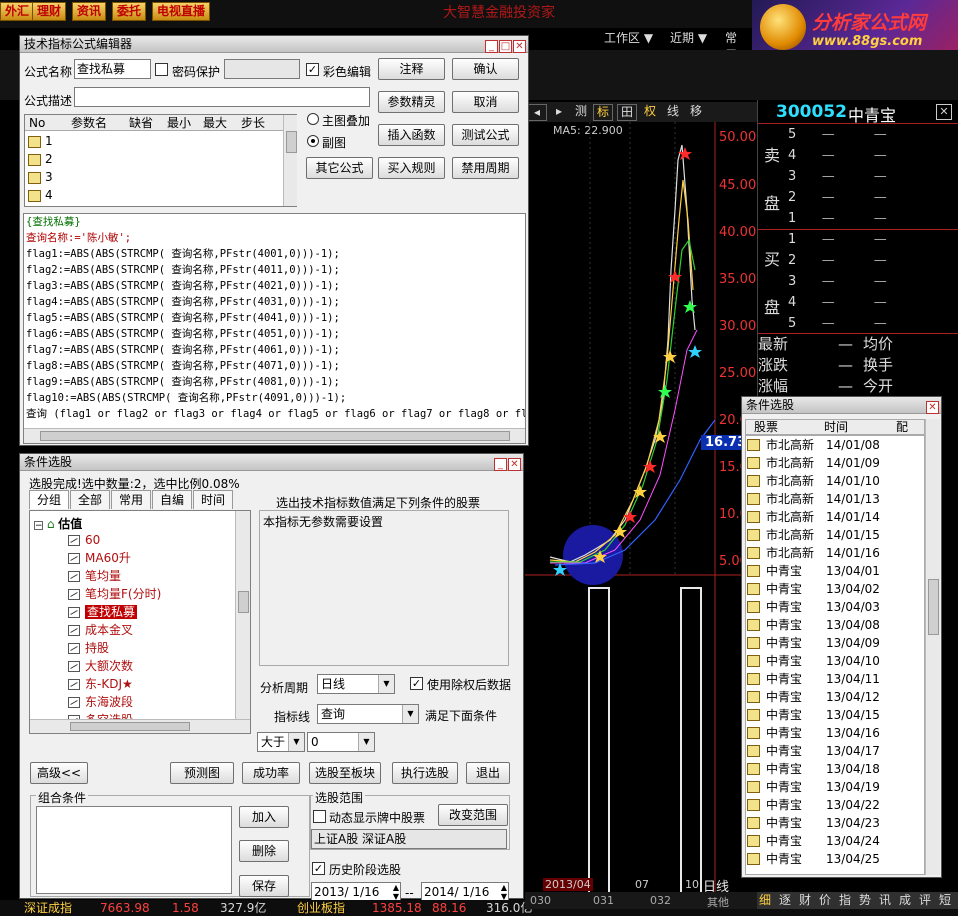 The width and height of the screenshot is (958, 916). Describe the element at coordinates (161, 69) in the screenshot. I see `password-checkbox` at that location.